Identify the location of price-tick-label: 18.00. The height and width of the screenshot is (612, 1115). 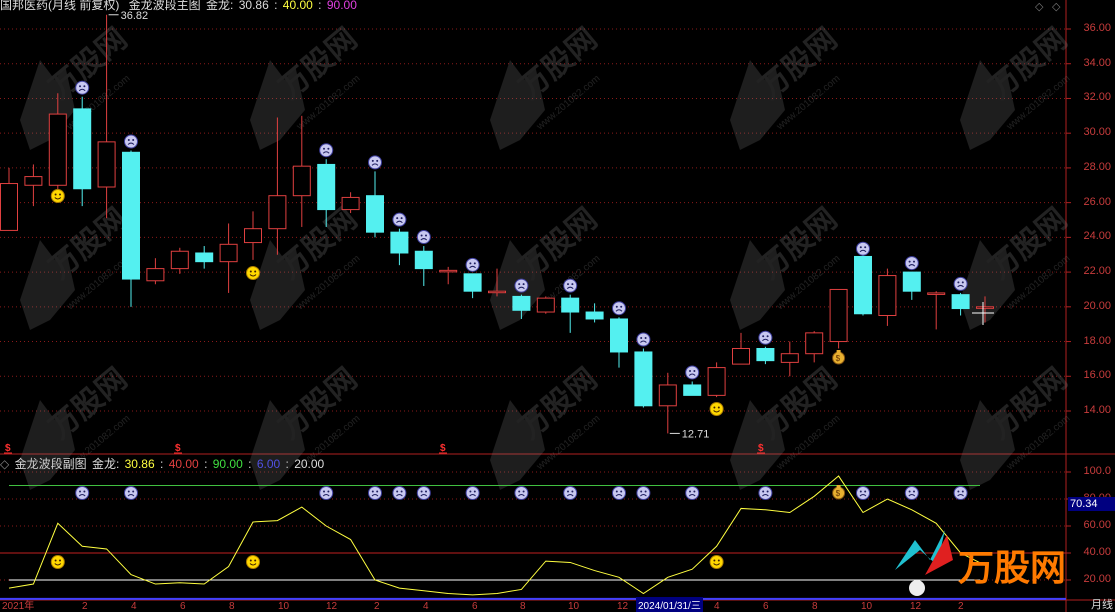
(1097, 340).